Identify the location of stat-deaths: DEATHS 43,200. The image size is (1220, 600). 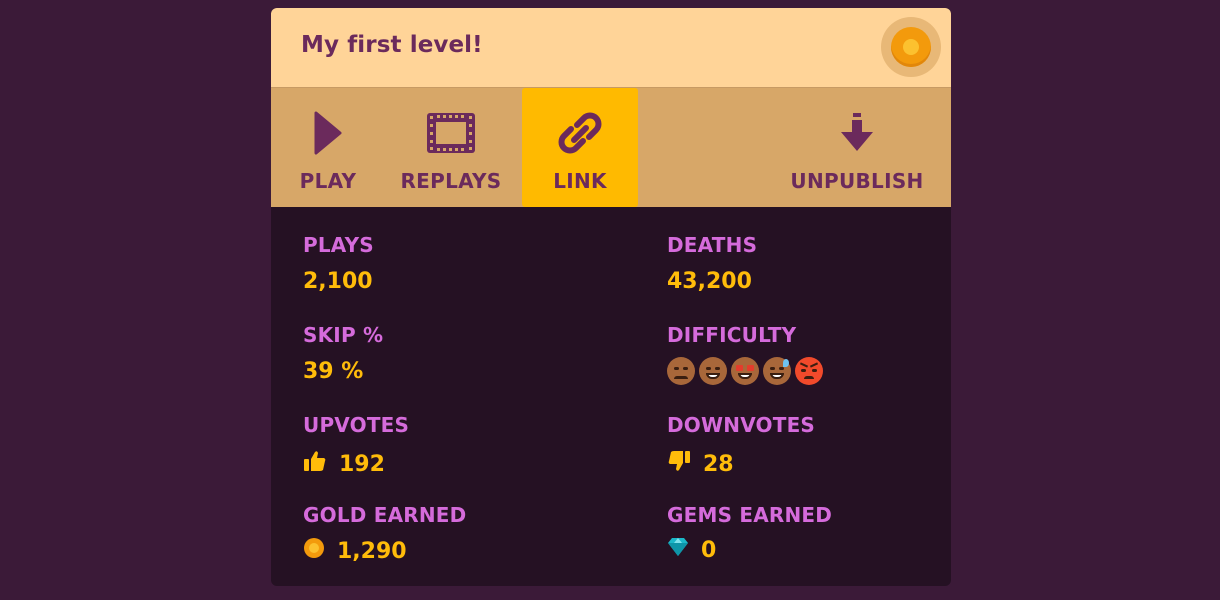
(712, 263).